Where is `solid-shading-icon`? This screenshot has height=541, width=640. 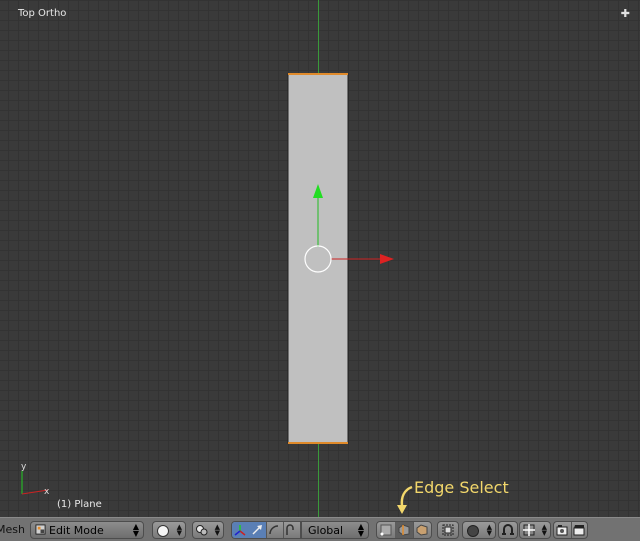
solid-shading-icon is located at coordinates (163, 531).